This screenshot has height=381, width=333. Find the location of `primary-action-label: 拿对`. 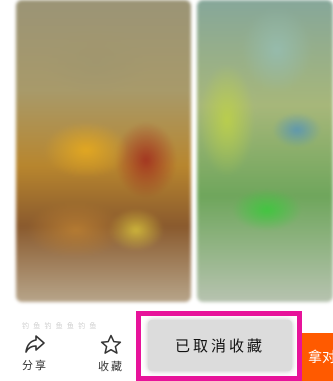

primary-action-label: 拿对 is located at coordinates (320, 358).